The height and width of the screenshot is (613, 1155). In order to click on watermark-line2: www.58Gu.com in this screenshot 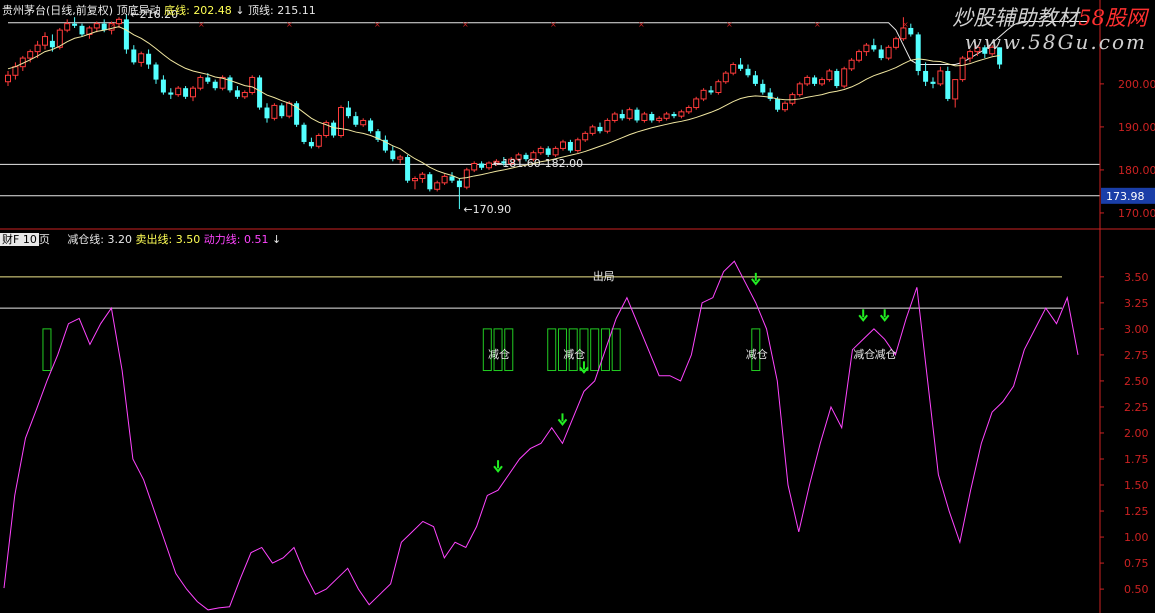, I will do `click(1055, 42)`.